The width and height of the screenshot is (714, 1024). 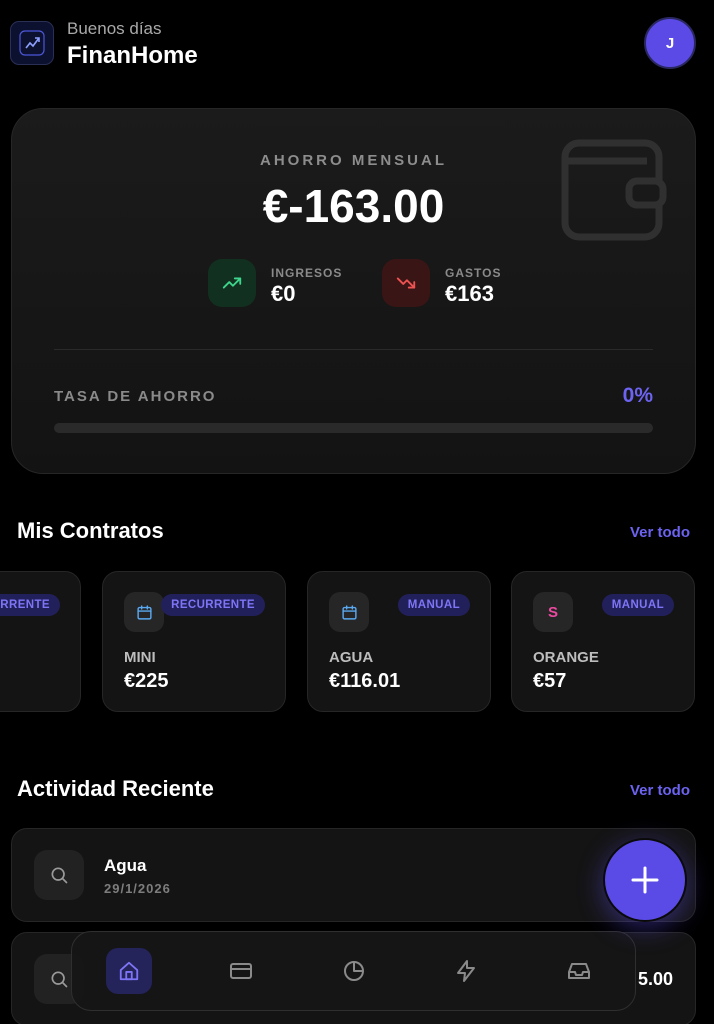 I want to click on expense-label: GASTOS, so click(x=473, y=273).